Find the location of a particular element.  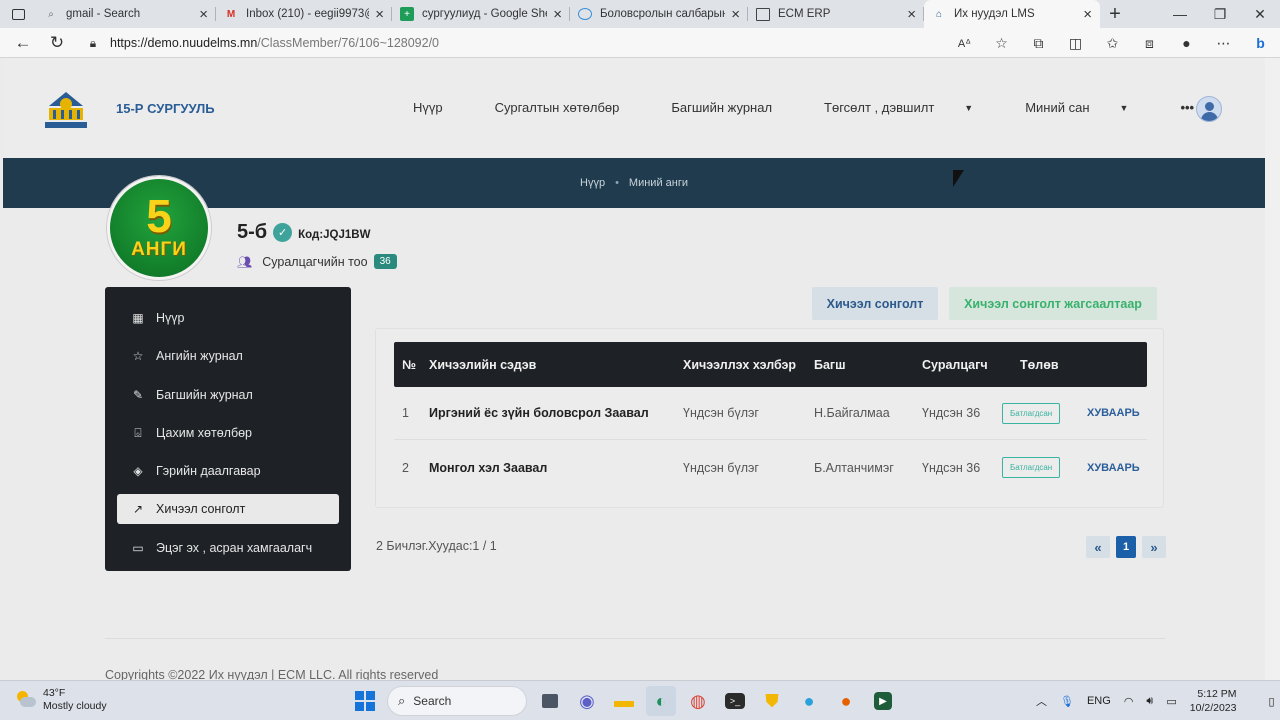

maximize-icon: ❐ is located at coordinates (1220, 14).